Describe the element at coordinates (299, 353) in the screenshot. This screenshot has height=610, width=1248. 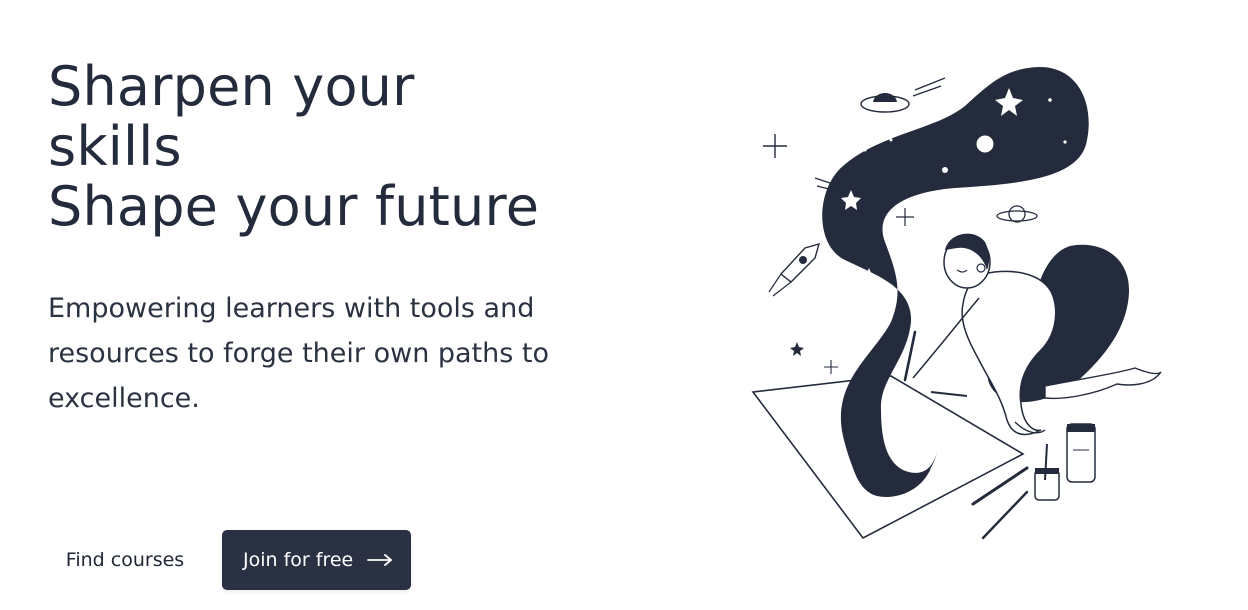
I see `hero-subtitle-line: resources to forge their own paths to` at that location.